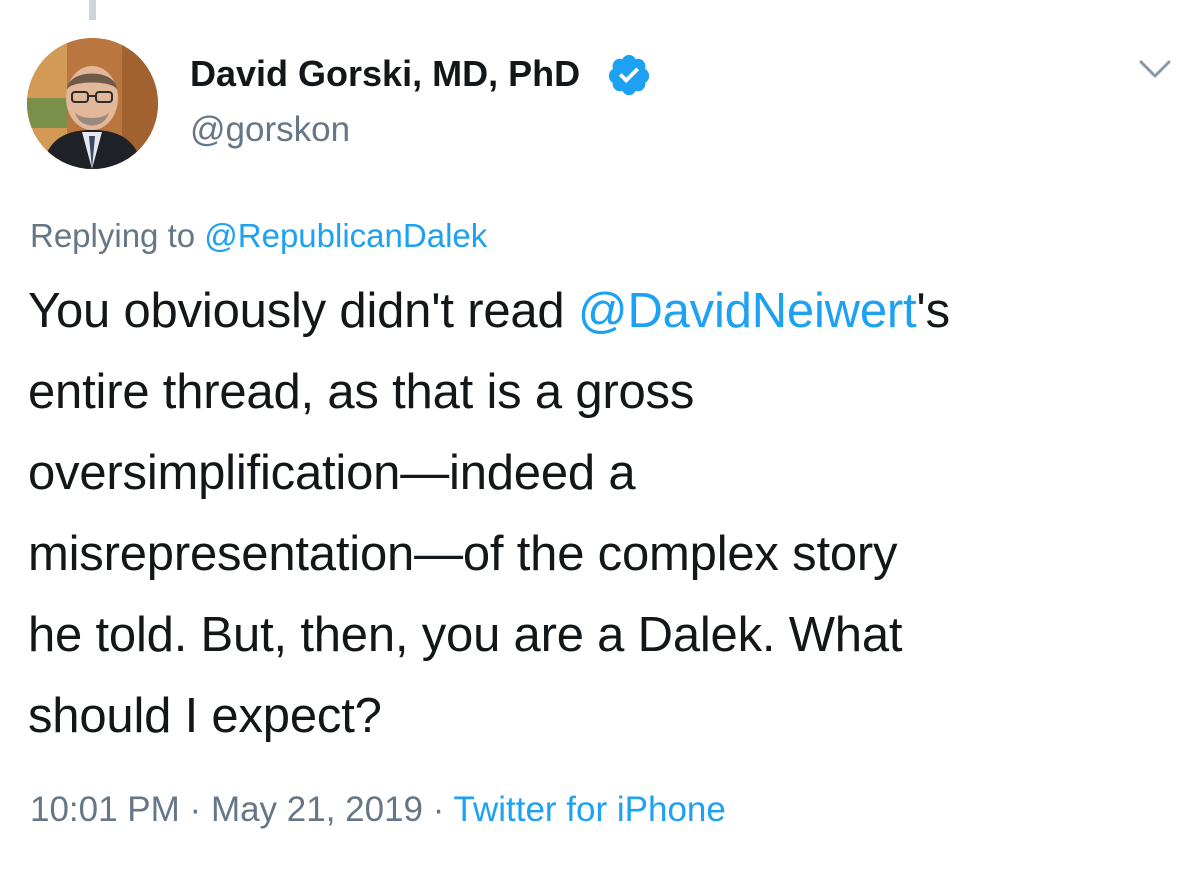 Image resolution: width=1200 pixels, height=875 pixels. What do you see at coordinates (332, 473) in the screenshot?
I see `tweet-text-line: oversimplification—indeed a` at bounding box center [332, 473].